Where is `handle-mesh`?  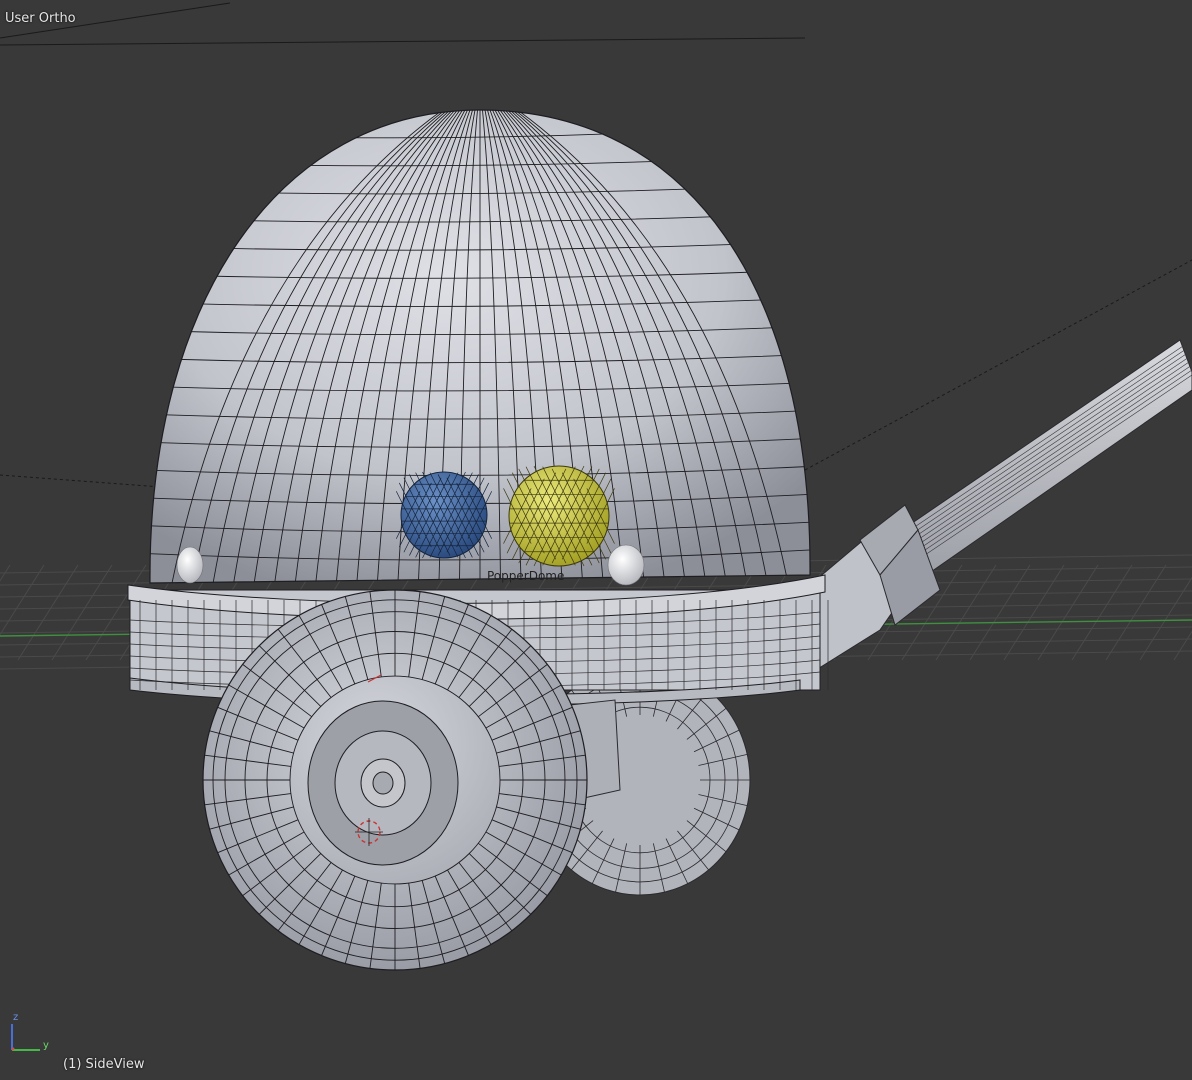
handle-mesh is located at coordinates (995, 510).